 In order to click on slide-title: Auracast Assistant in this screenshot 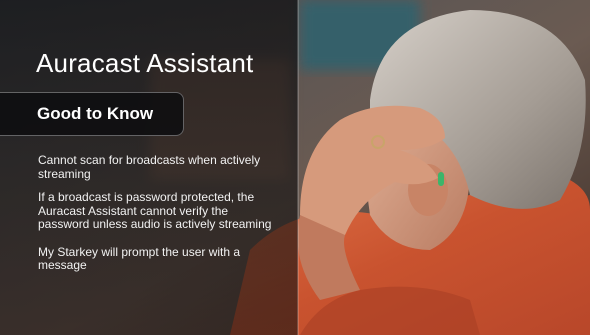, I will do `click(145, 63)`.